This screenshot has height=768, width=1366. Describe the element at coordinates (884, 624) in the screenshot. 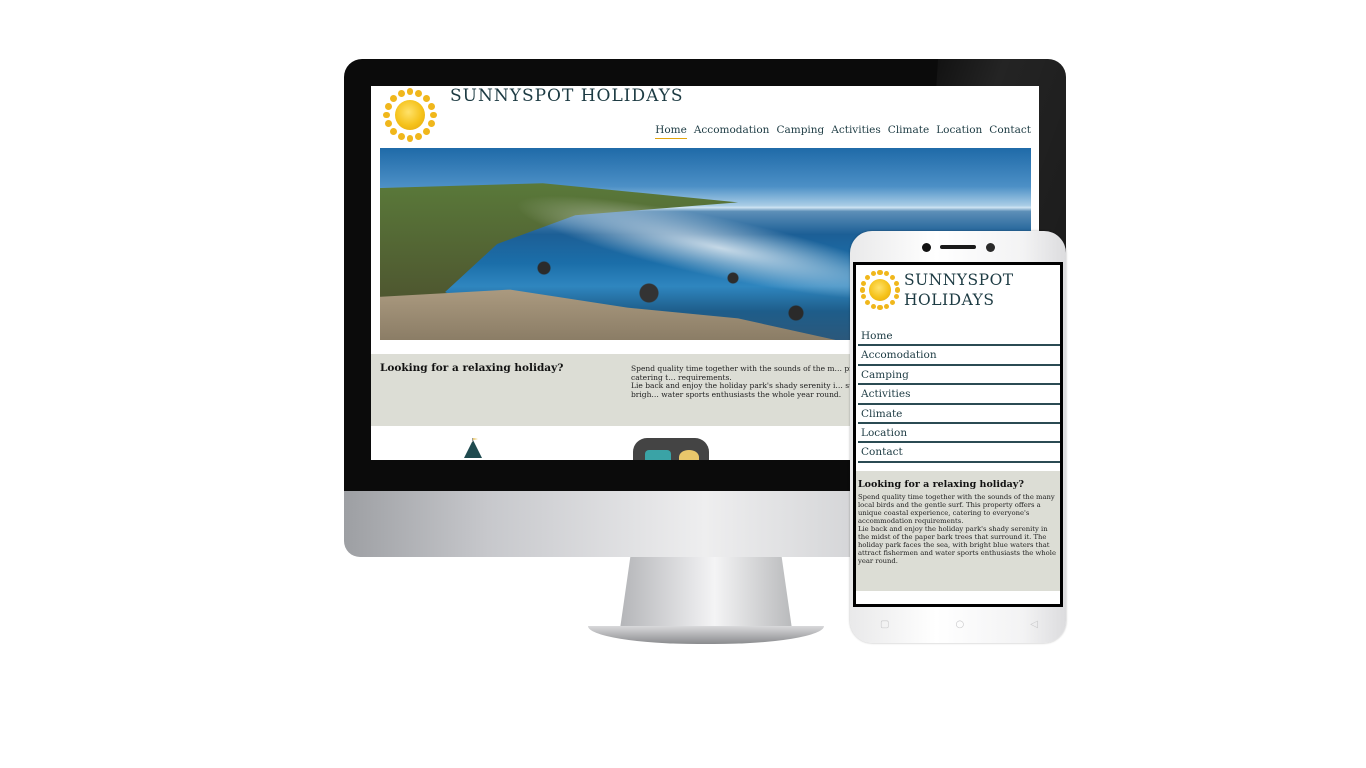

I see `square-icon: ▢` at that location.